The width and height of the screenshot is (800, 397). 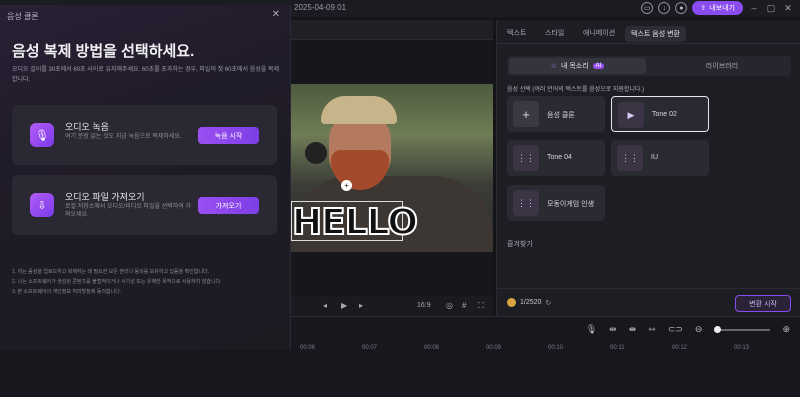 What do you see at coordinates (392, 168) in the screenshot?
I see `video-preview: + HELLO` at bounding box center [392, 168].